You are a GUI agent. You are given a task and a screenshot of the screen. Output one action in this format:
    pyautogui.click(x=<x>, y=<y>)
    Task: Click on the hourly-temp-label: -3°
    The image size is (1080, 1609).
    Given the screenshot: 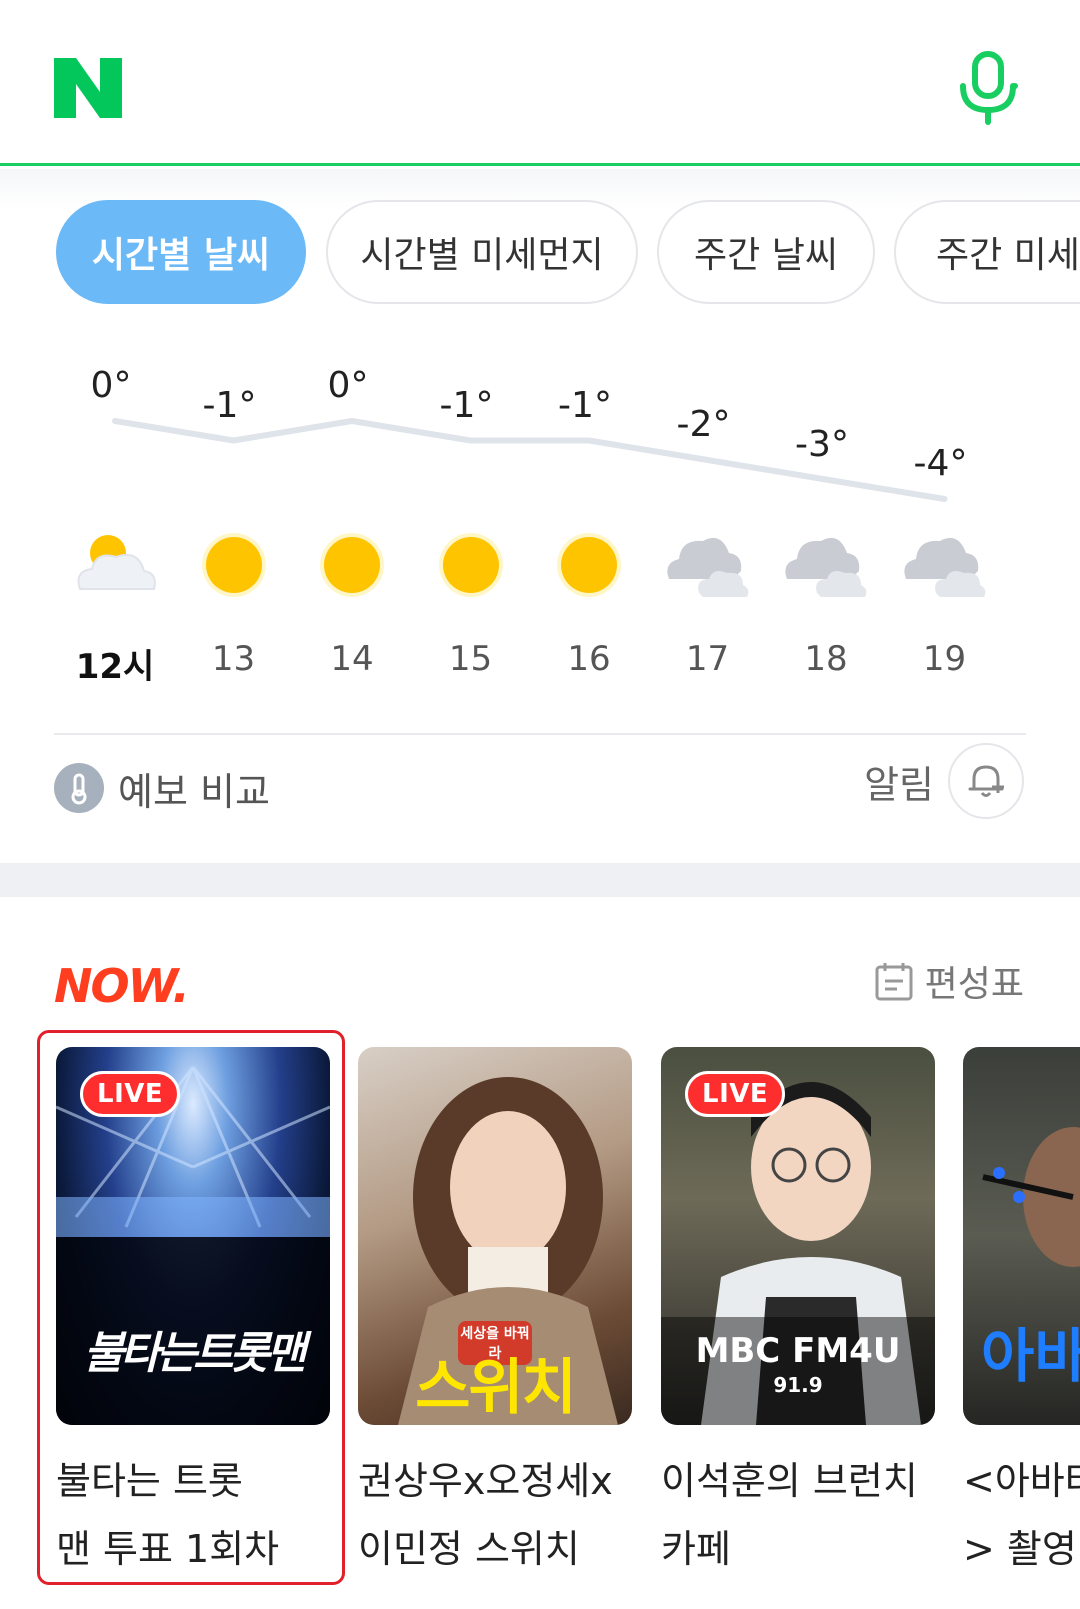 What is the action you would take?
    pyautogui.click(x=822, y=444)
    